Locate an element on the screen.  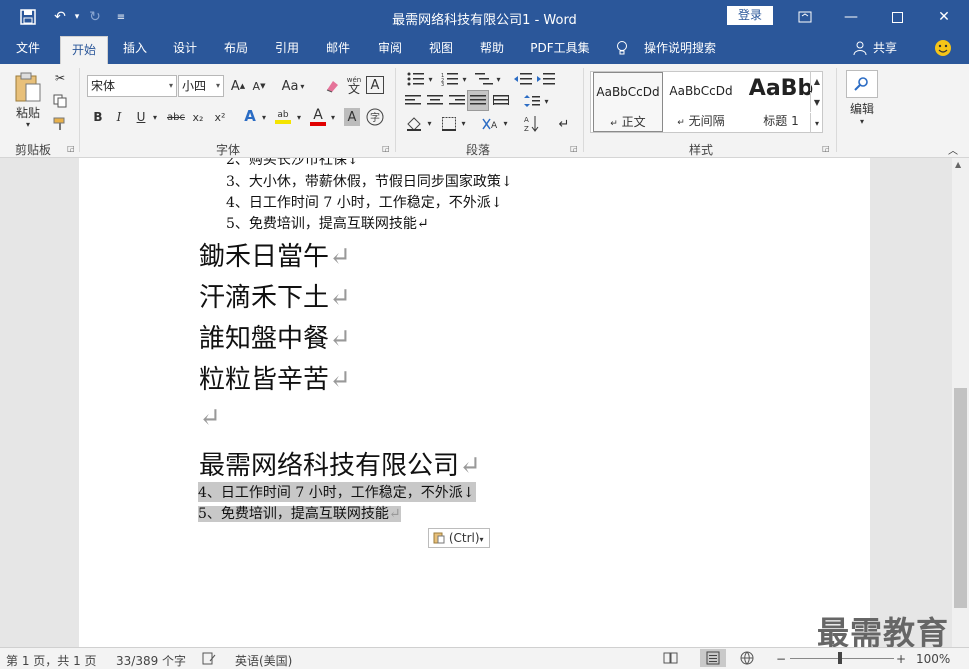
numbering-icon: 123 is located at coordinates (450, 79).